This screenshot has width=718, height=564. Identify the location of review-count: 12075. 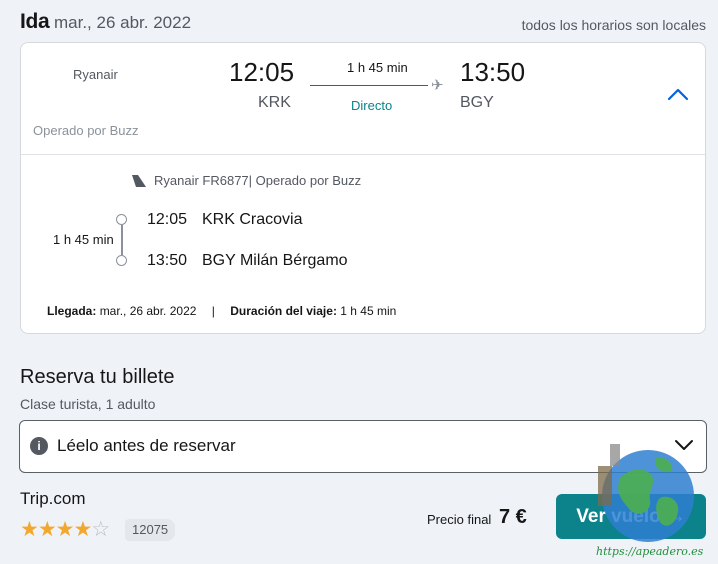
(150, 530).